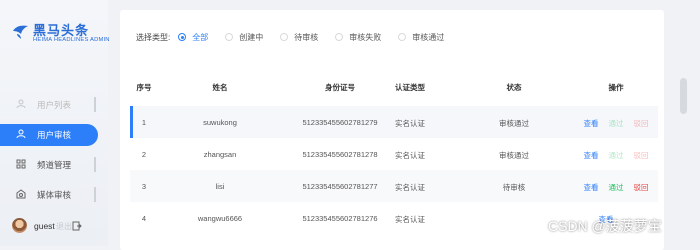  What do you see at coordinates (251, 37) in the screenshot?
I see `radio-label: 创建中` at bounding box center [251, 37].